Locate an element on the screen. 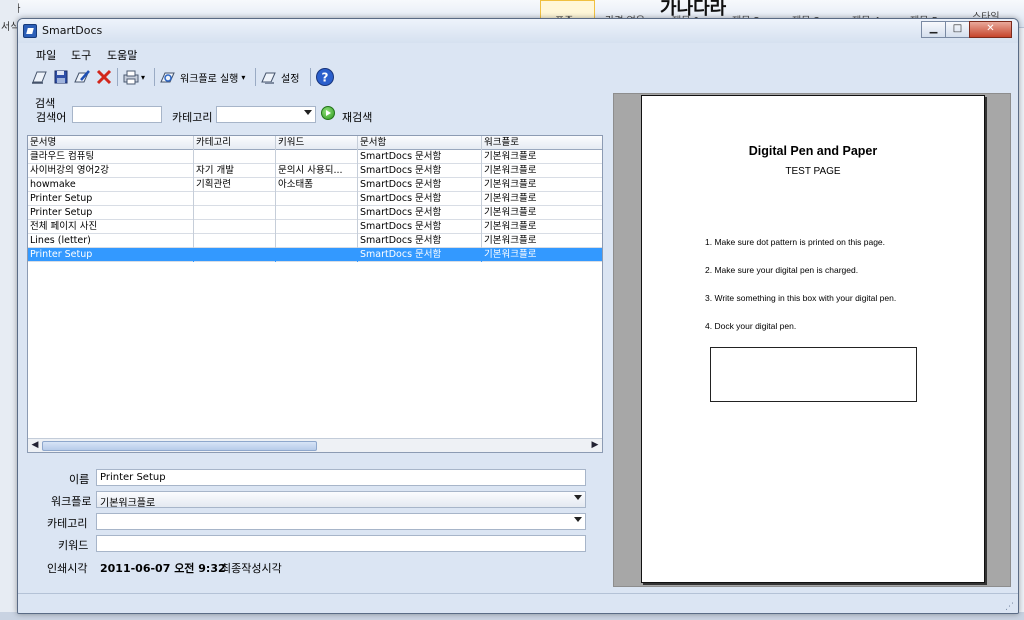 The height and width of the screenshot is (620, 1024). menu-help: 도움말 is located at coordinates (122, 55).